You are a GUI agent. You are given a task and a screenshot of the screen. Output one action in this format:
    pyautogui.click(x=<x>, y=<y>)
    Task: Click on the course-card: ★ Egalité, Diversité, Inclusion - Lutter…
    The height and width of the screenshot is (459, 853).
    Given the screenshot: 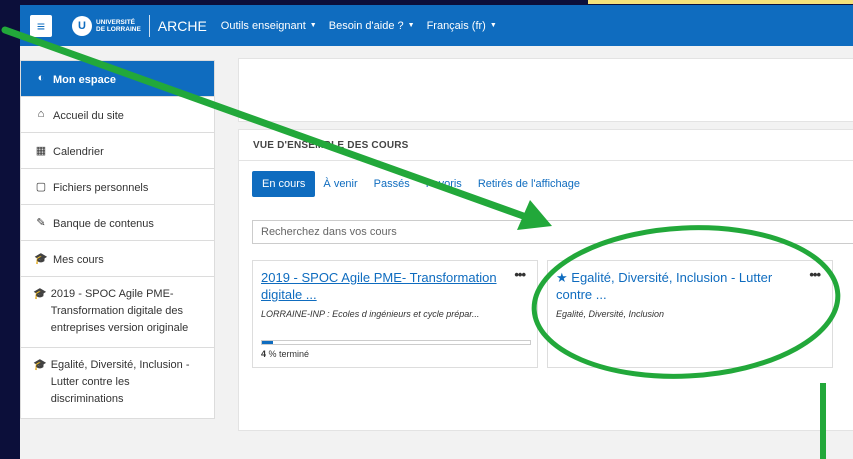 What is the action you would take?
    pyautogui.click(x=690, y=314)
    